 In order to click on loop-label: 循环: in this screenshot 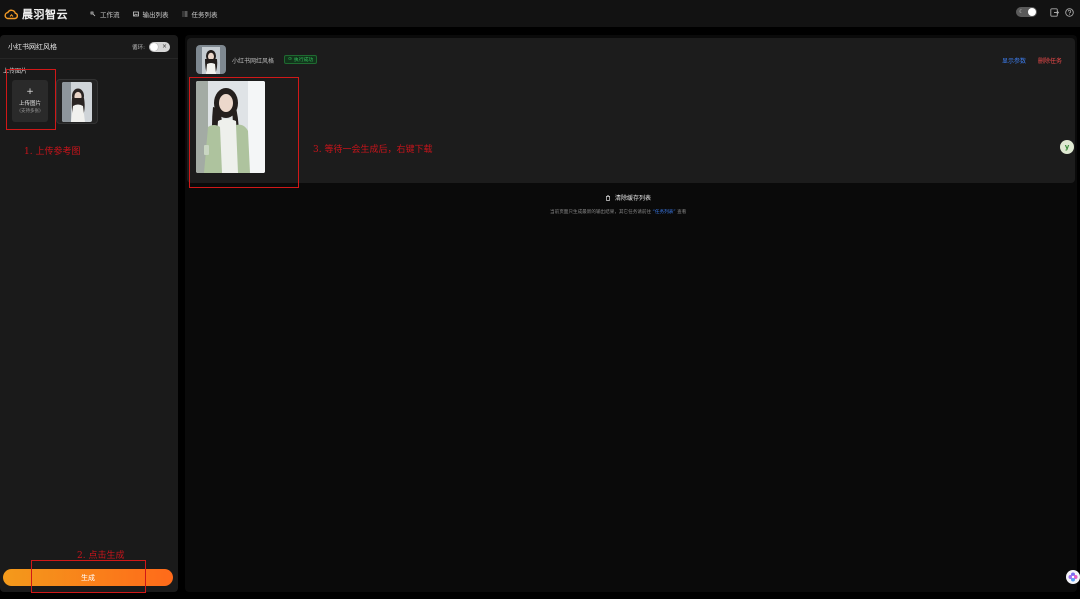, I will do `click(138, 47)`.